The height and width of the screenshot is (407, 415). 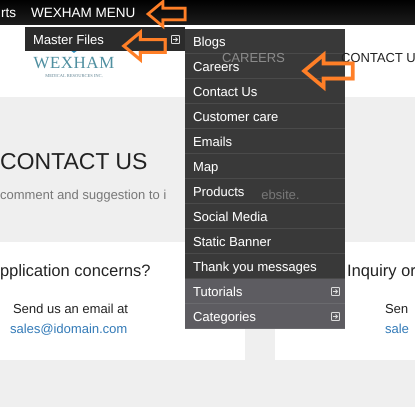 I want to click on card-heading: pplication concerns?, so click(x=75, y=271).